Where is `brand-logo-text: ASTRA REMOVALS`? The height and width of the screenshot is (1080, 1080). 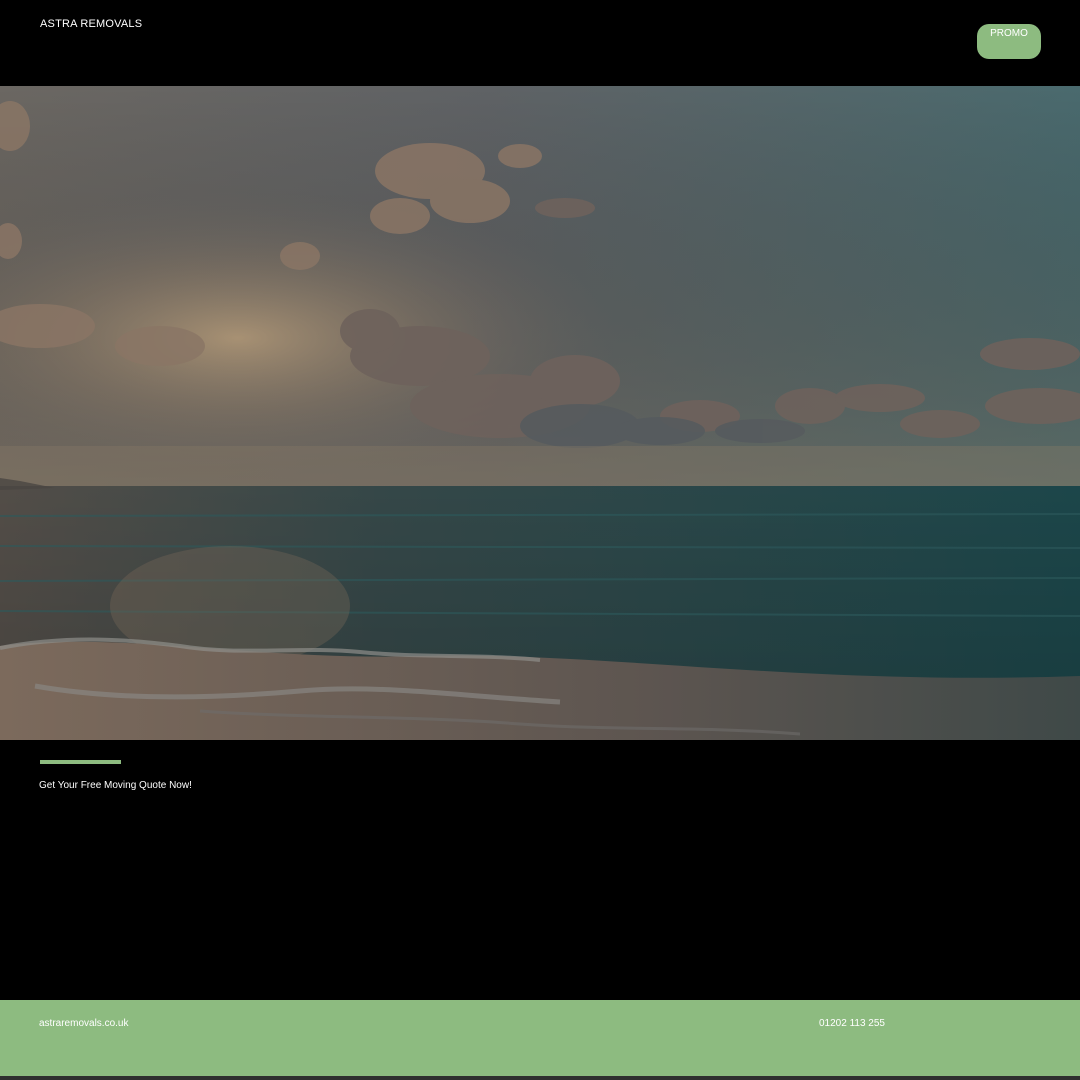
brand-logo-text: ASTRA REMOVALS is located at coordinates (91, 24).